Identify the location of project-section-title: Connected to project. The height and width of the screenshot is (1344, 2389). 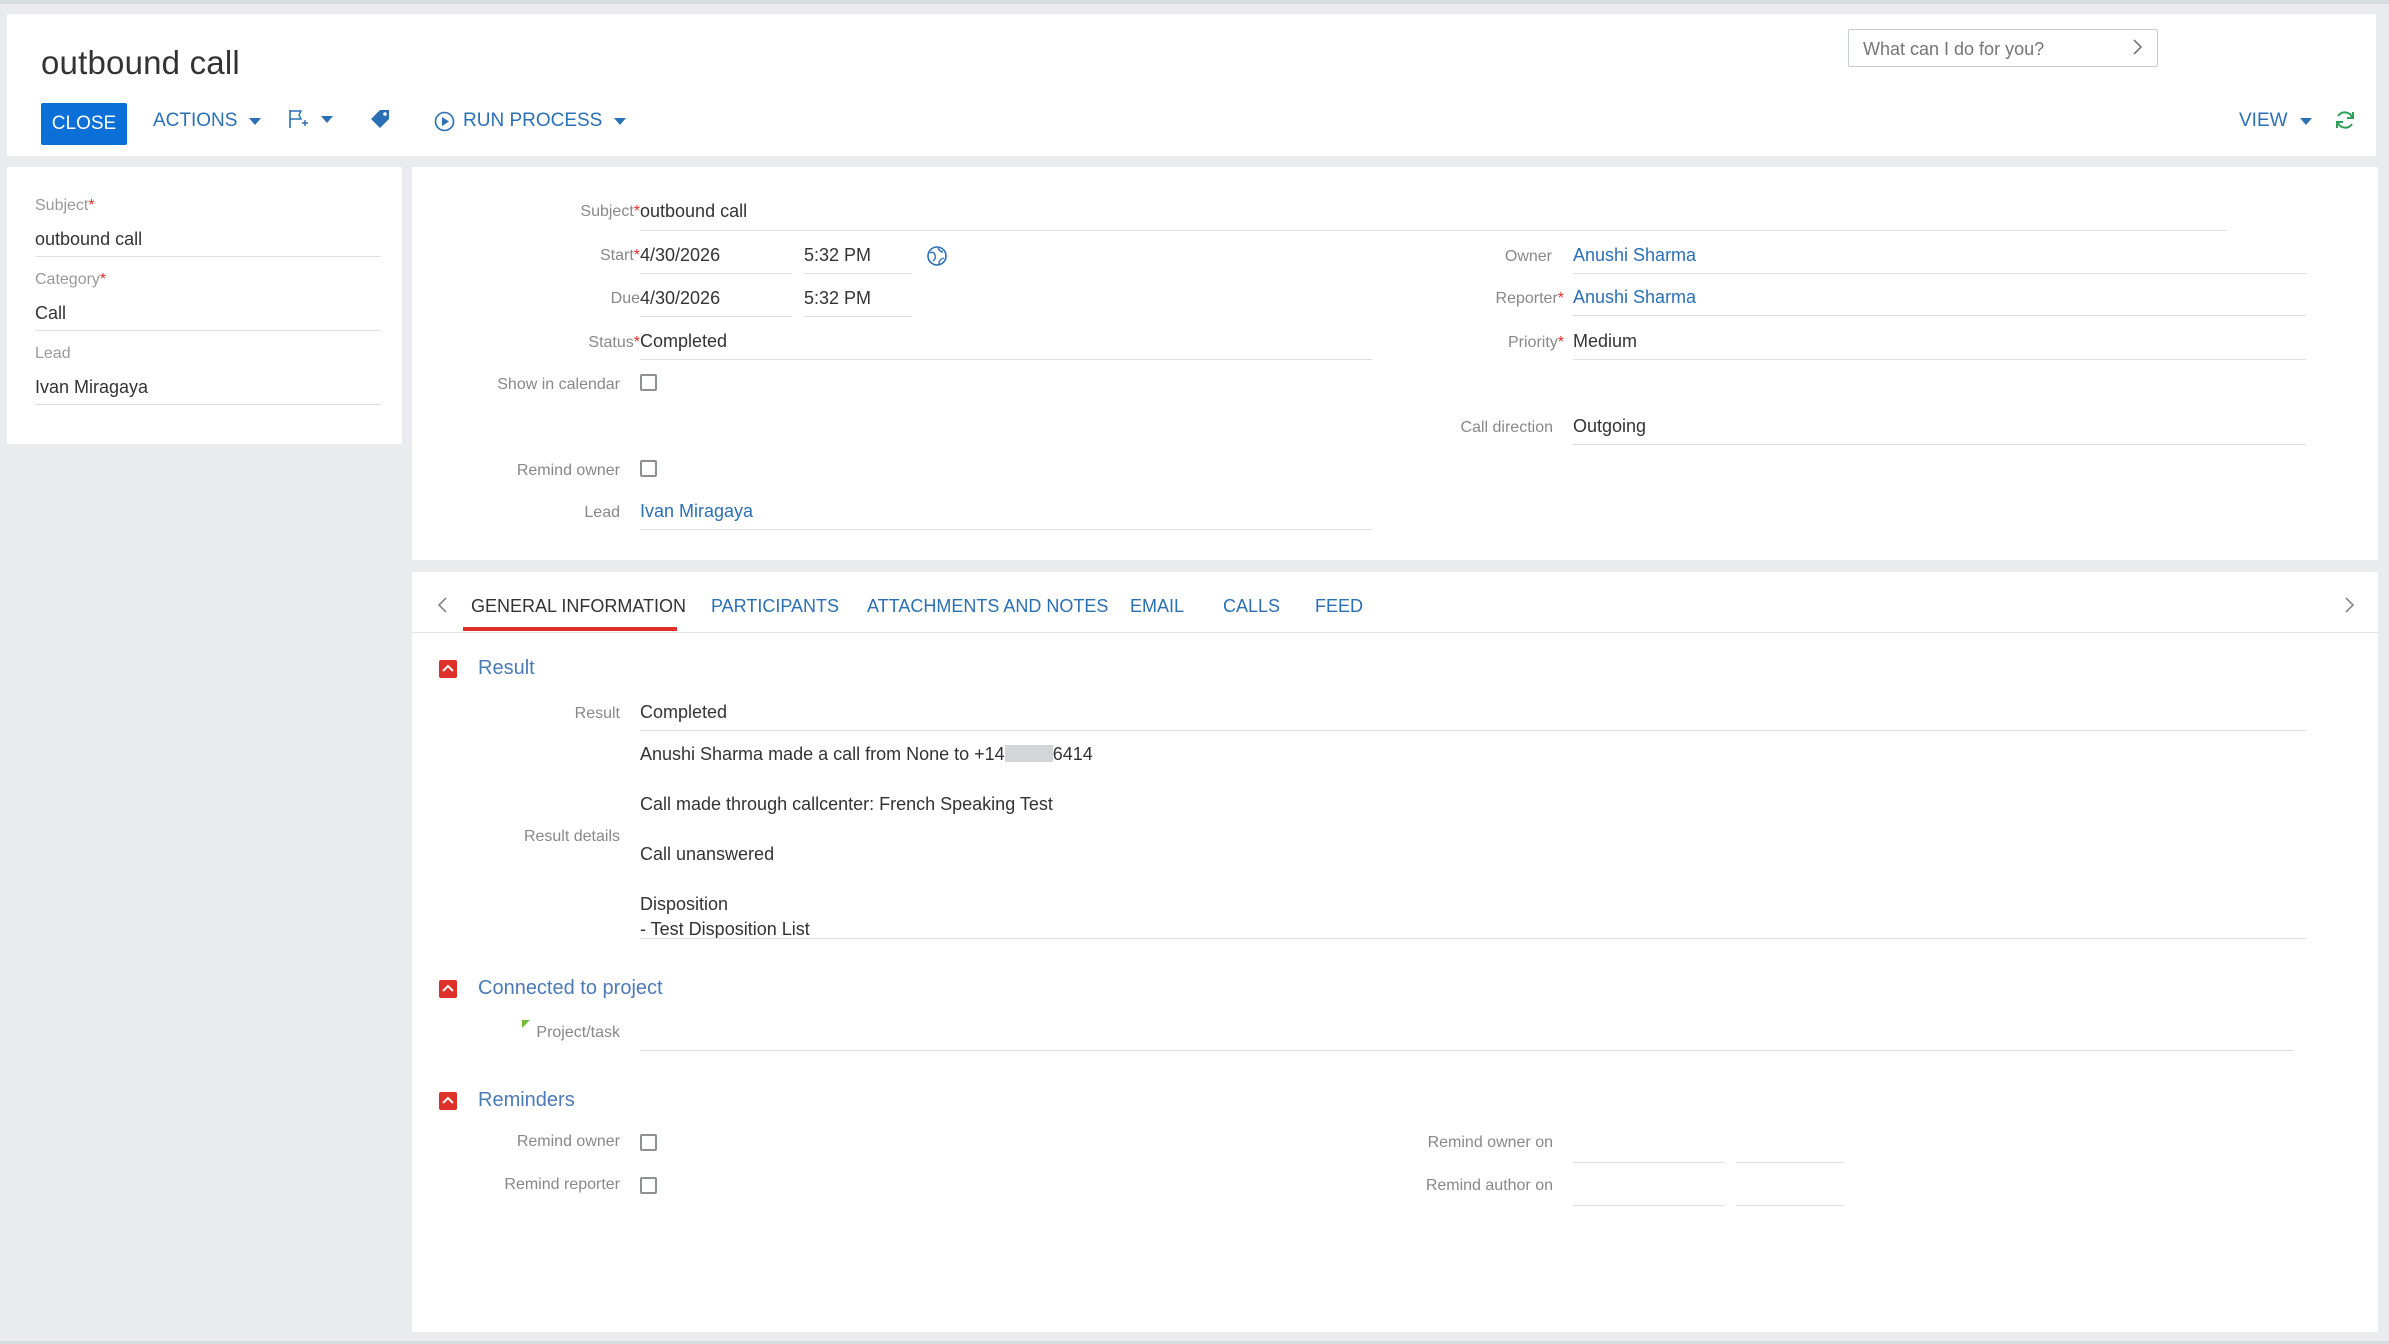
(570, 988).